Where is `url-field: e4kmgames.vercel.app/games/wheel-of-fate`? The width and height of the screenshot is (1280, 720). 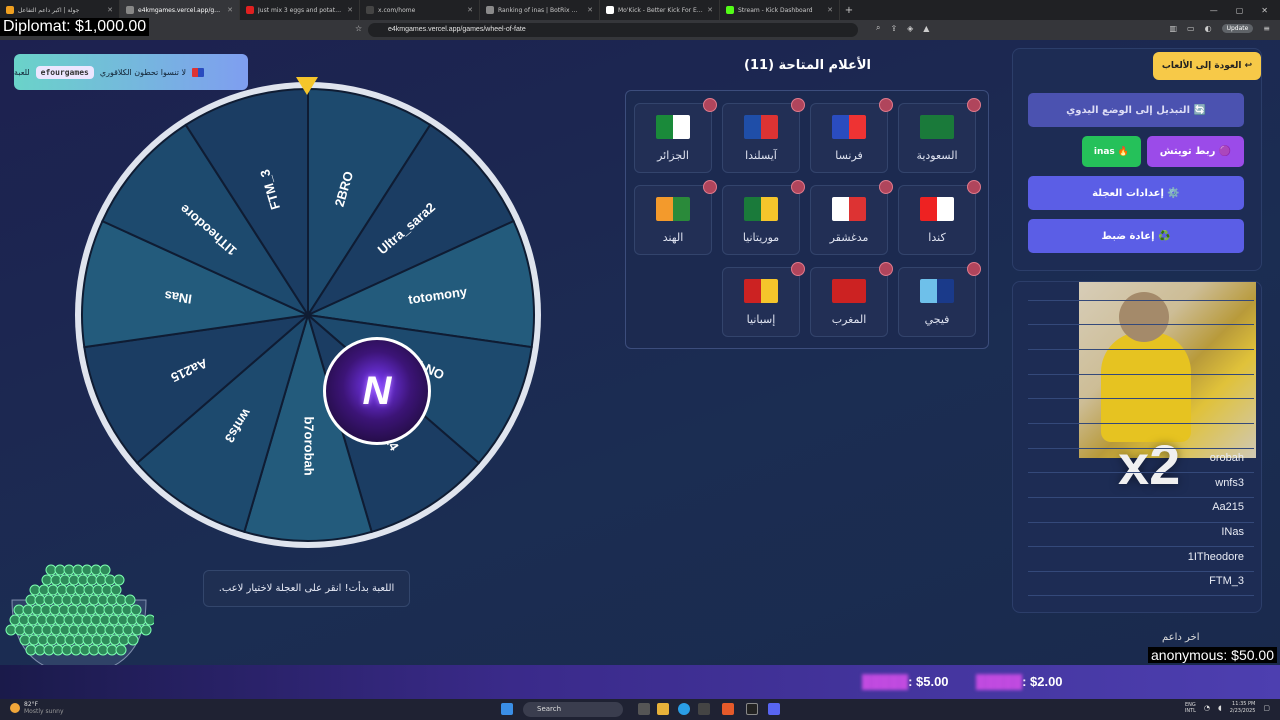
url-field: e4kmgames.vercel.app/games/wheel-of-fate is located at coordinates (613, 30).